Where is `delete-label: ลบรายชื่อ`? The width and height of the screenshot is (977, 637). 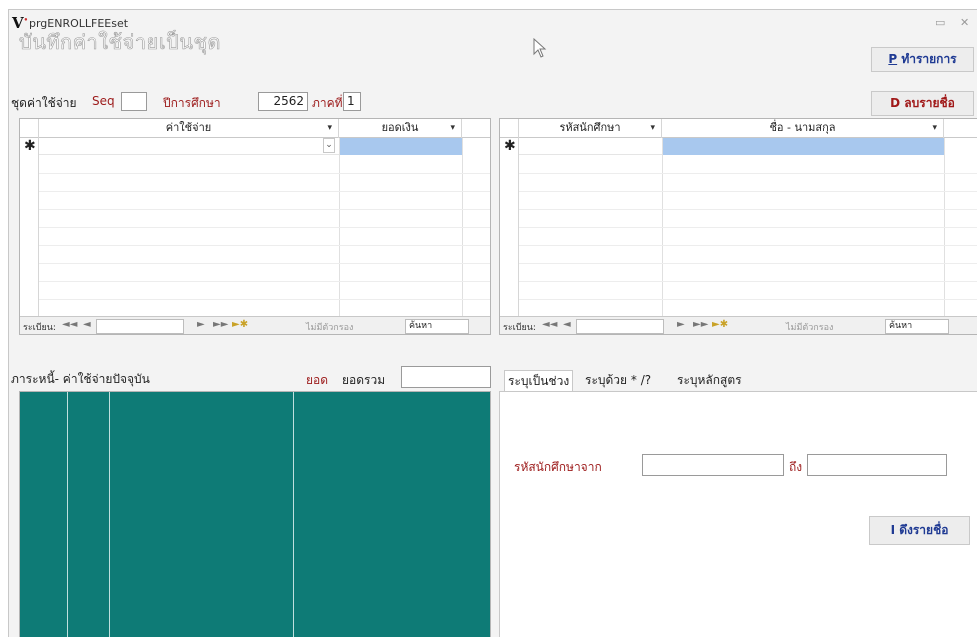 delete-label: ลบรายชื่อ is located at coordinates (927, 103).